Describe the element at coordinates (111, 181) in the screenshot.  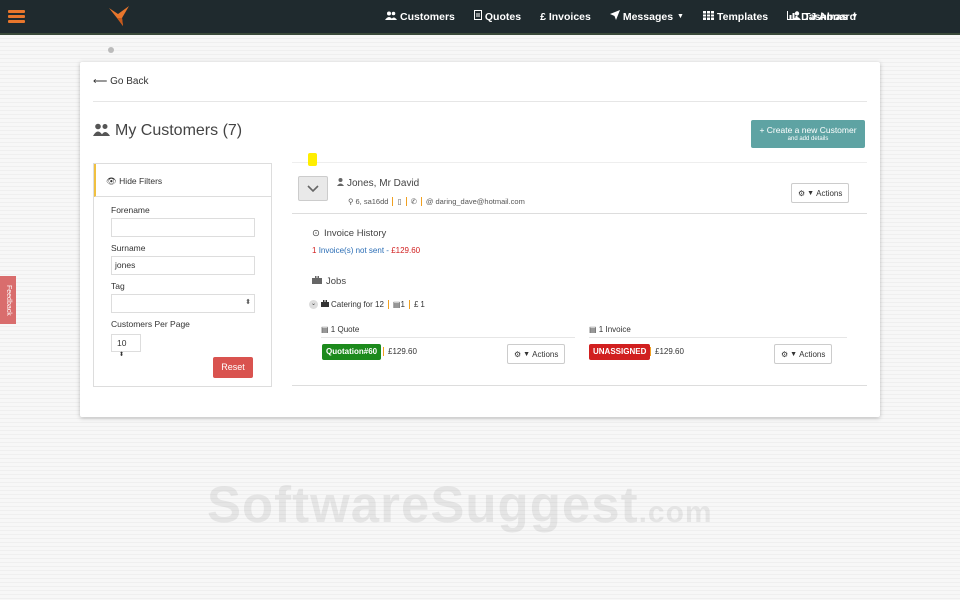
I see `eye-slash-icon: 👁` at that location.